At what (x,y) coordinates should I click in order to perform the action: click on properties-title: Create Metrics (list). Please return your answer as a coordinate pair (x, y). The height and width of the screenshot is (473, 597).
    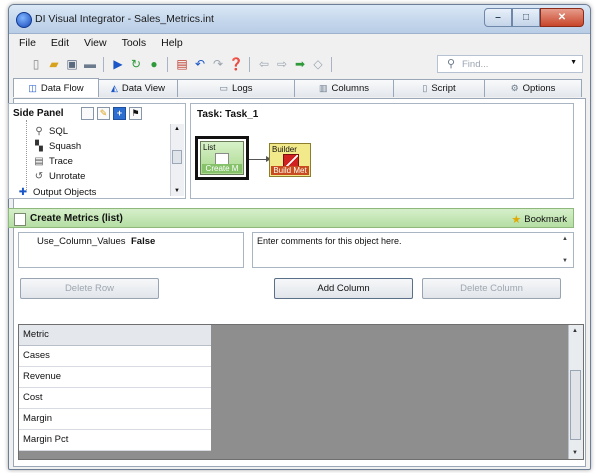
    Looking at the image, I should click on (76, 218).